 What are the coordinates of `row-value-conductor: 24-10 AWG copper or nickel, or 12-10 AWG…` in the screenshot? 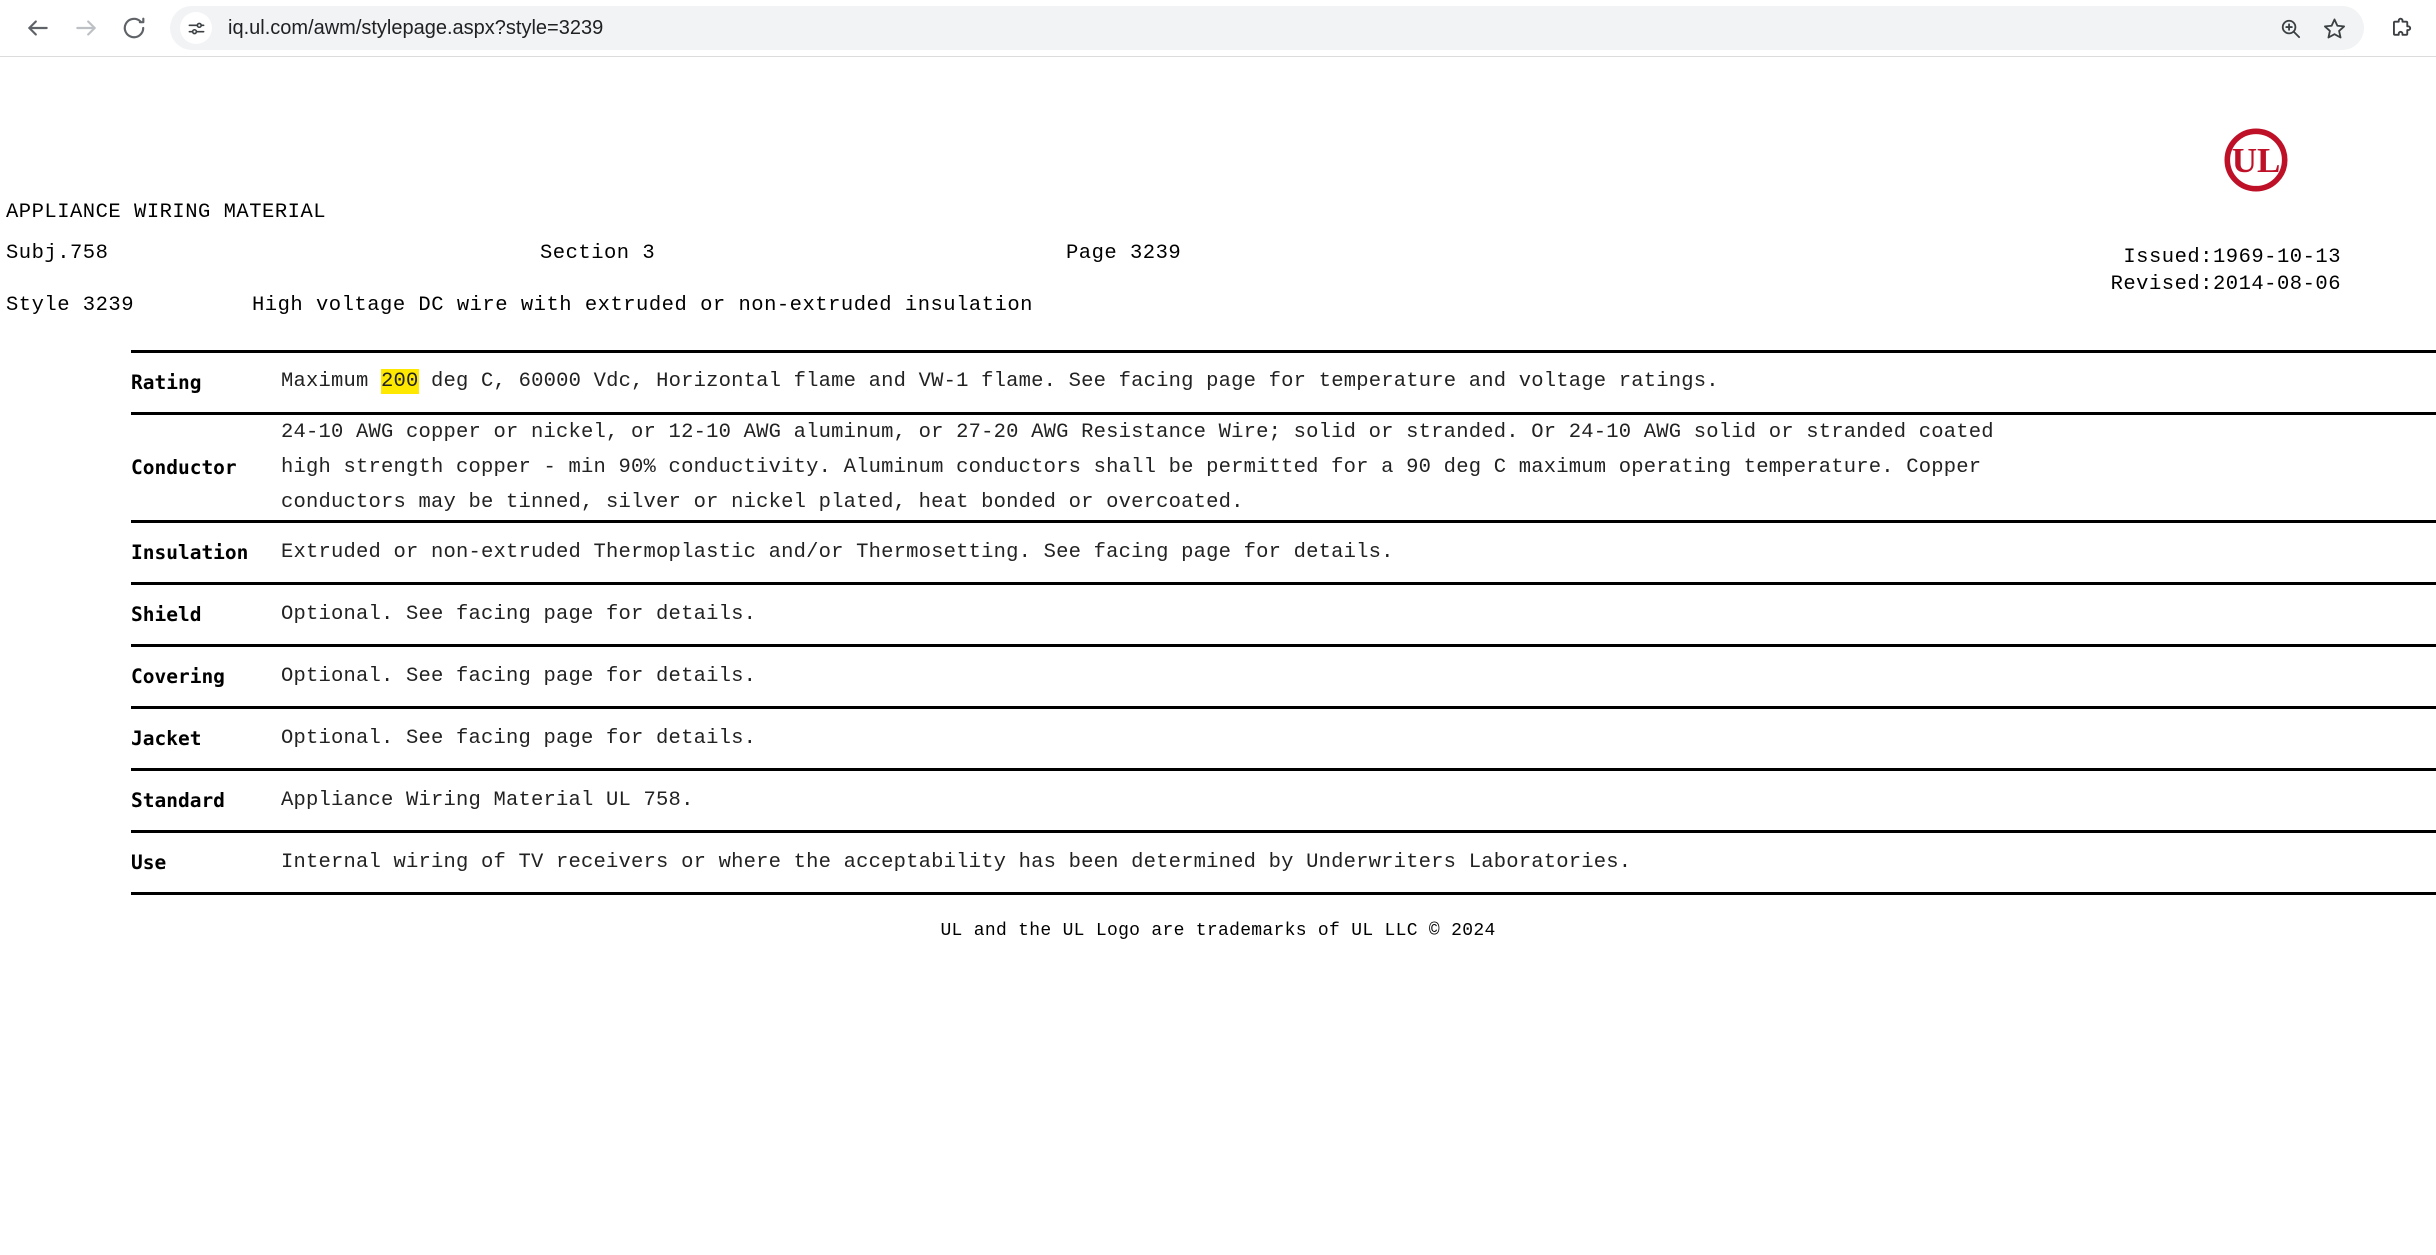 It's located at (1358, 468).